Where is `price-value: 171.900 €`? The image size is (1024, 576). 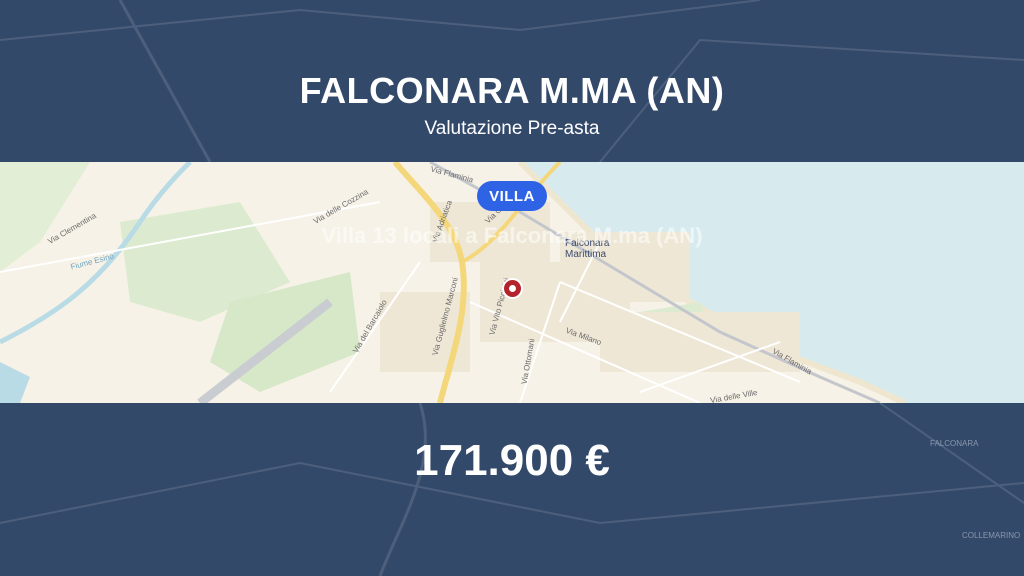
price-value: 171.900 € is located at coordinates (512, 460).